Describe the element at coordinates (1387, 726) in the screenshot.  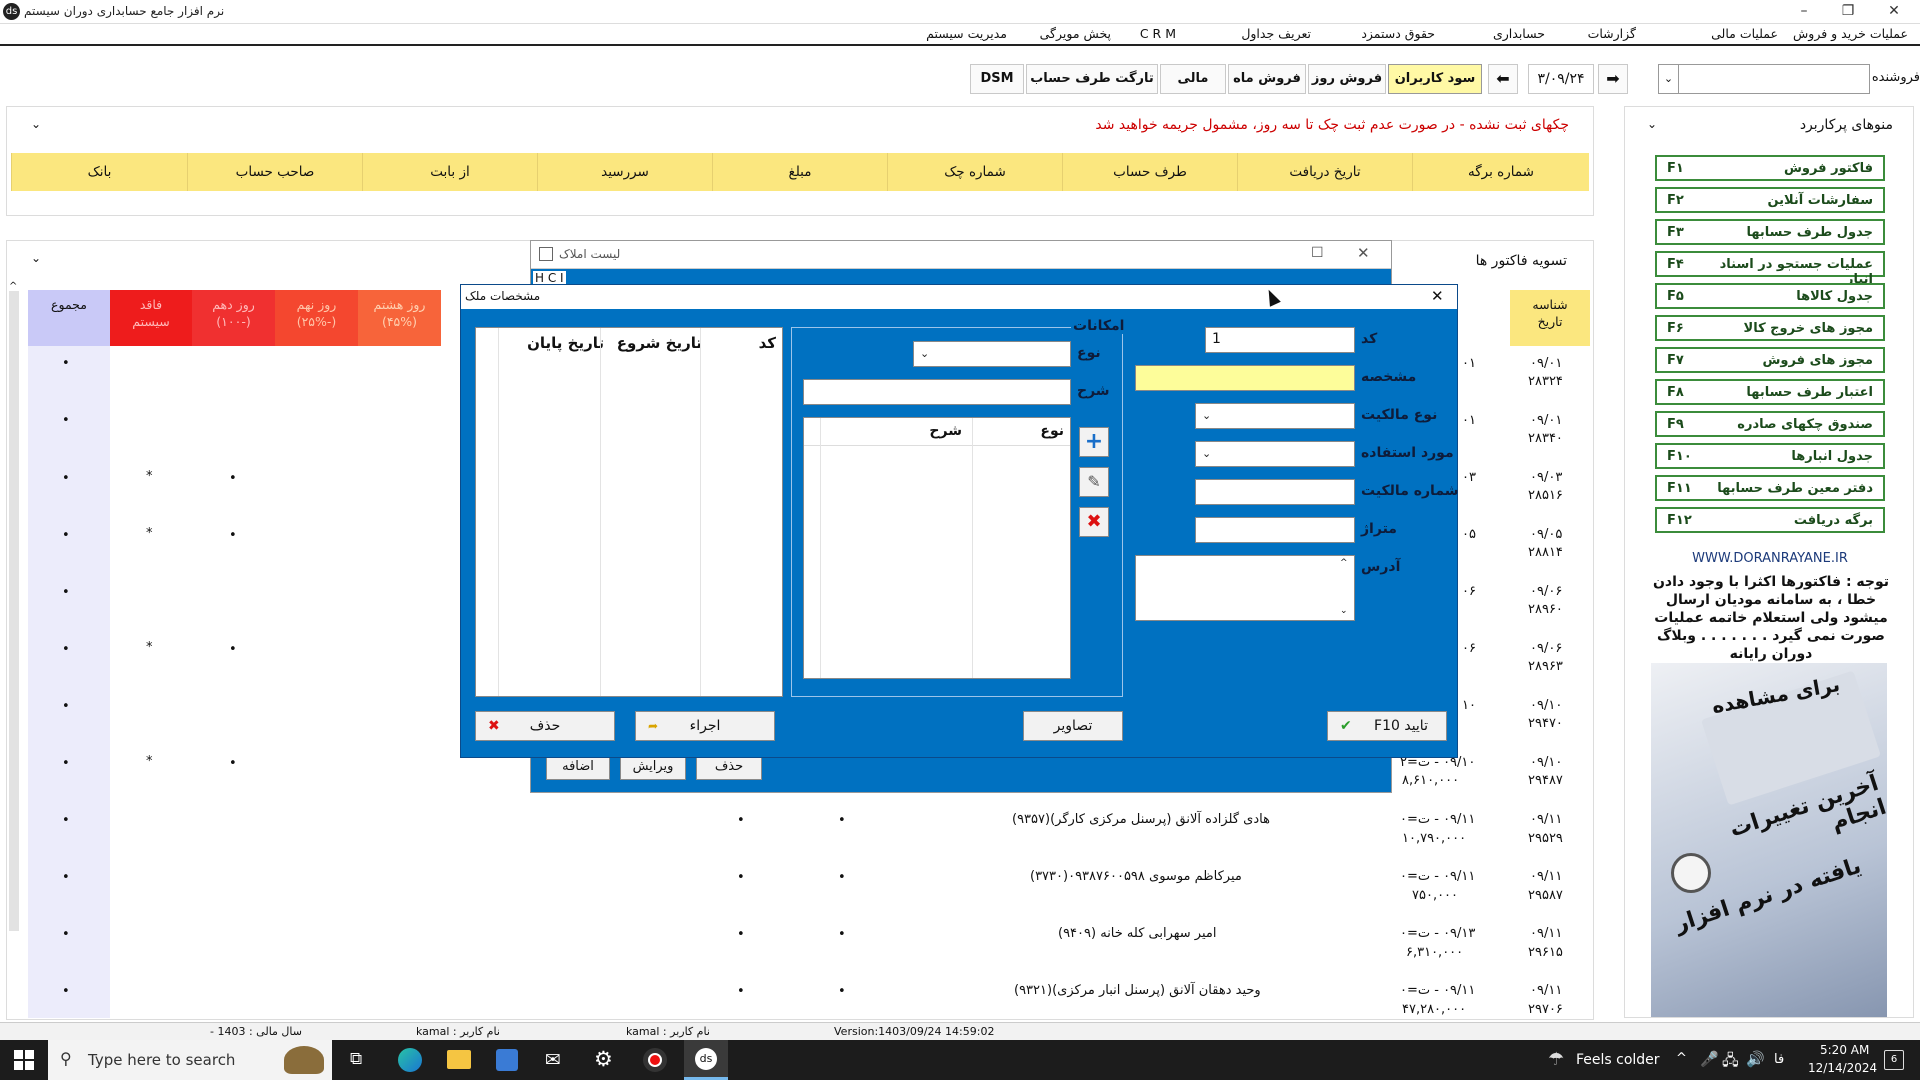
I see `confirm-button: ✔ تایید F10` at that location.